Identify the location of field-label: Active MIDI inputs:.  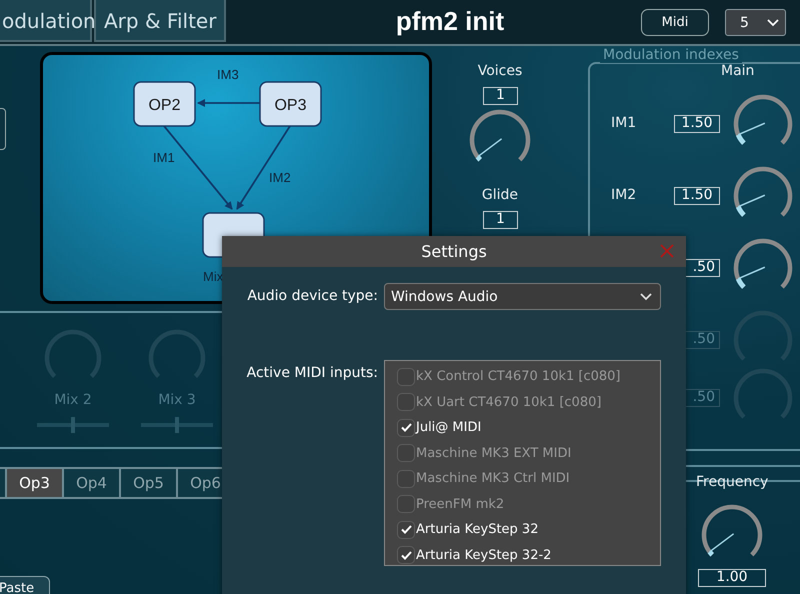
(312, 373).